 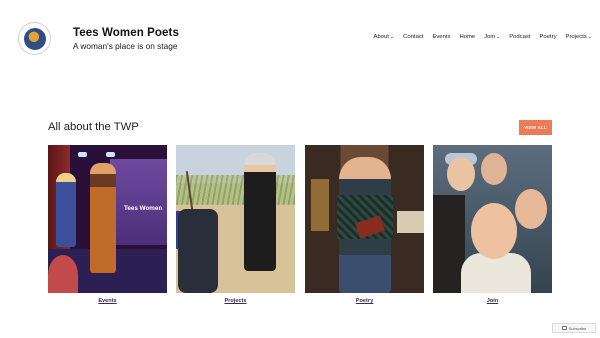 What do you see at coordinates (496, 273) in the screenshot?
I see `body-figure` at bounding box center [496, 273].